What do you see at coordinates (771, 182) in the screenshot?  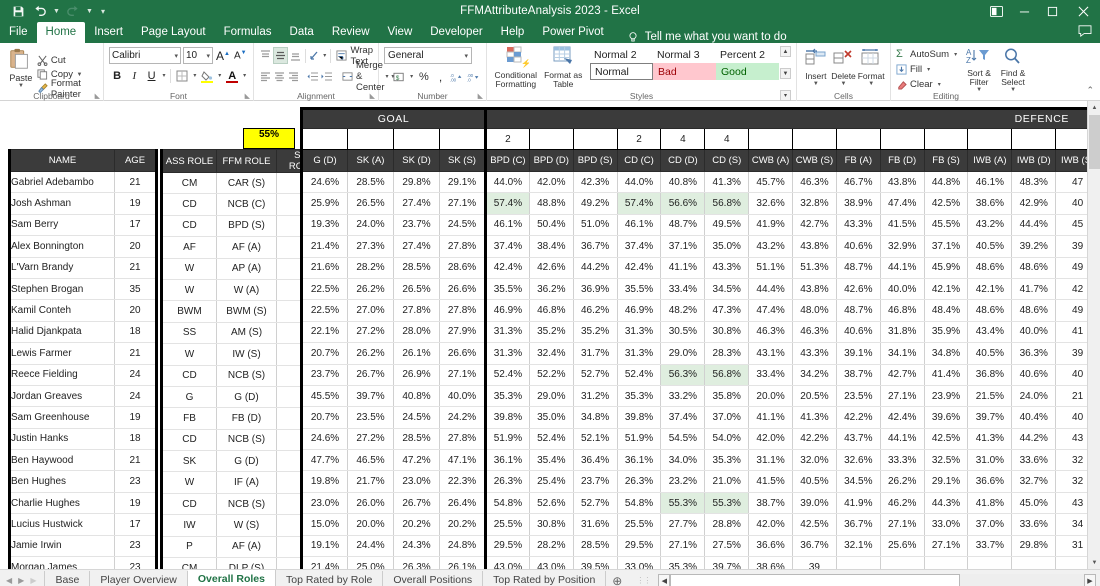 I see `cell-defence-value: 45.7%` at bounding box center [771, 182].